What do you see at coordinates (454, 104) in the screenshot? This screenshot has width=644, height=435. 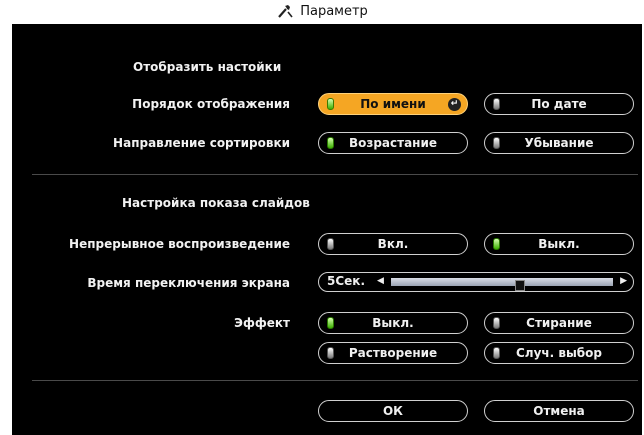 I see `enter-icon: ↵` at bounding box center [454, 104].